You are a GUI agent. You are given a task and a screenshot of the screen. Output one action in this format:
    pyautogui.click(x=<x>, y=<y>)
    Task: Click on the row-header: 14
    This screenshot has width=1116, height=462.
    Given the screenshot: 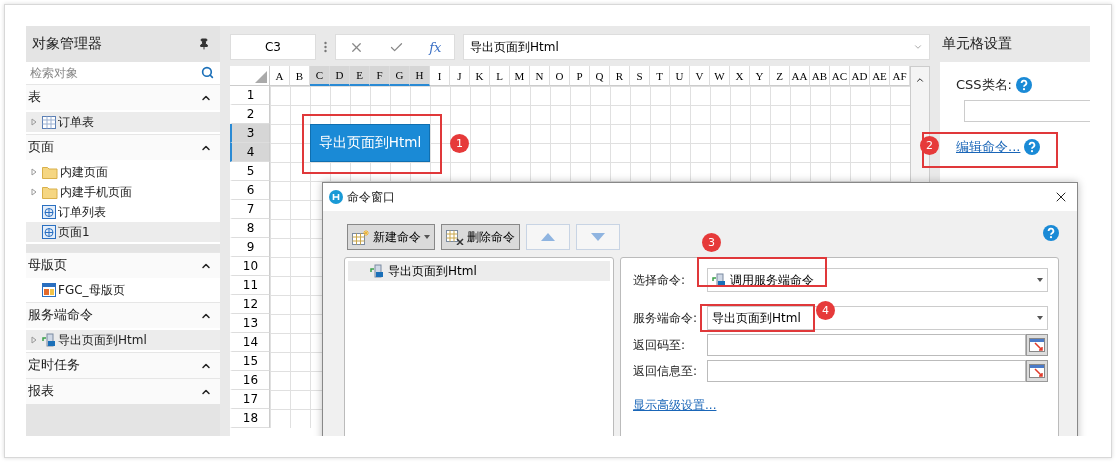 What is the action you would take?
    pyautogui.click(x=250, y=342)
    